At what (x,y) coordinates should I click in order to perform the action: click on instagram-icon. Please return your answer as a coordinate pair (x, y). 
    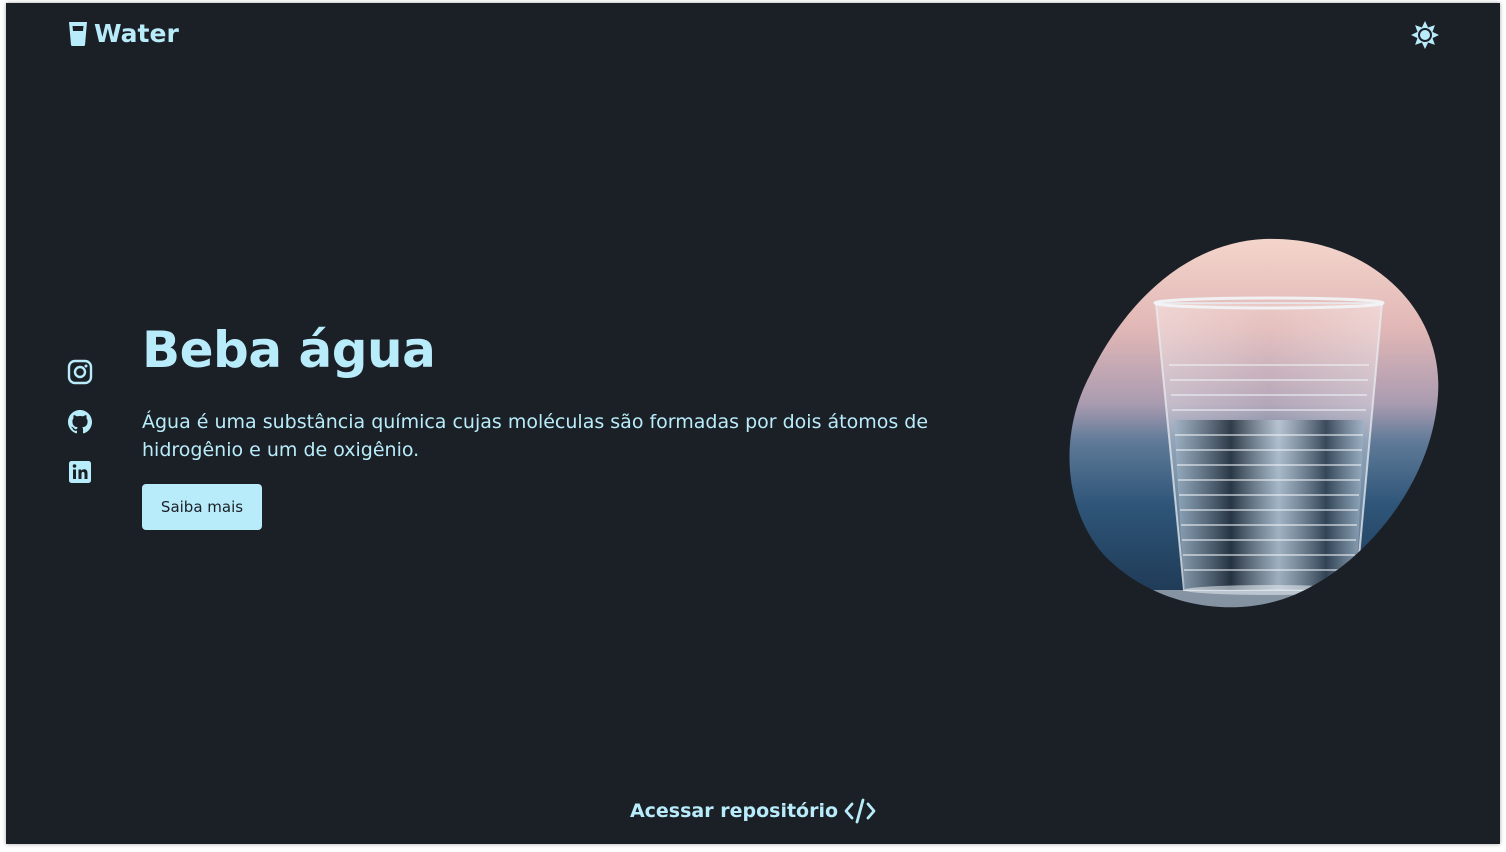
    Looking at the image, I should click on (80, 372).